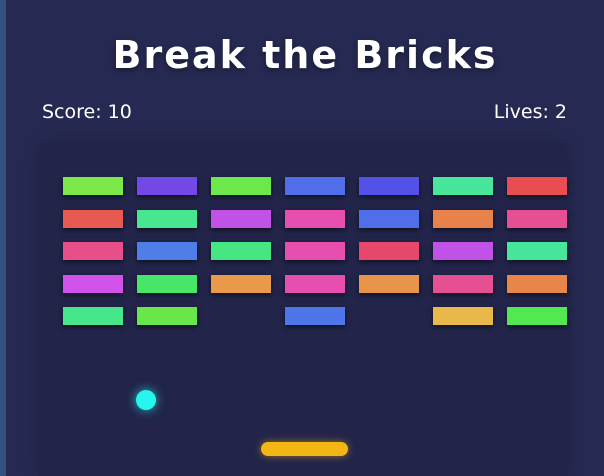  Describe the element at coordinates (530, 112) in the screenshot. I see `lives-display: Lives: 2` at that location.